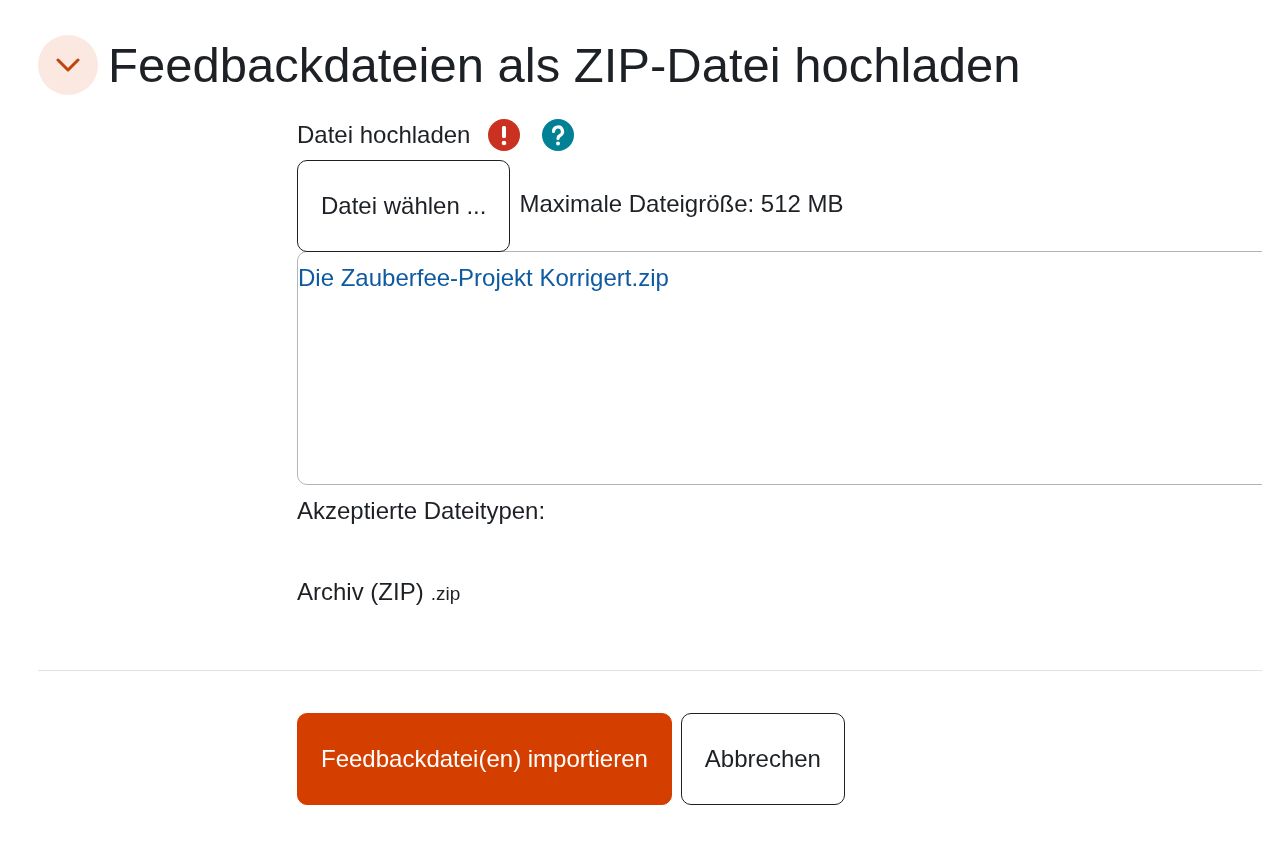 The height and width of the screenshot is (852, 1262). I want to click on chevron-down-icon, so click(68, 65).